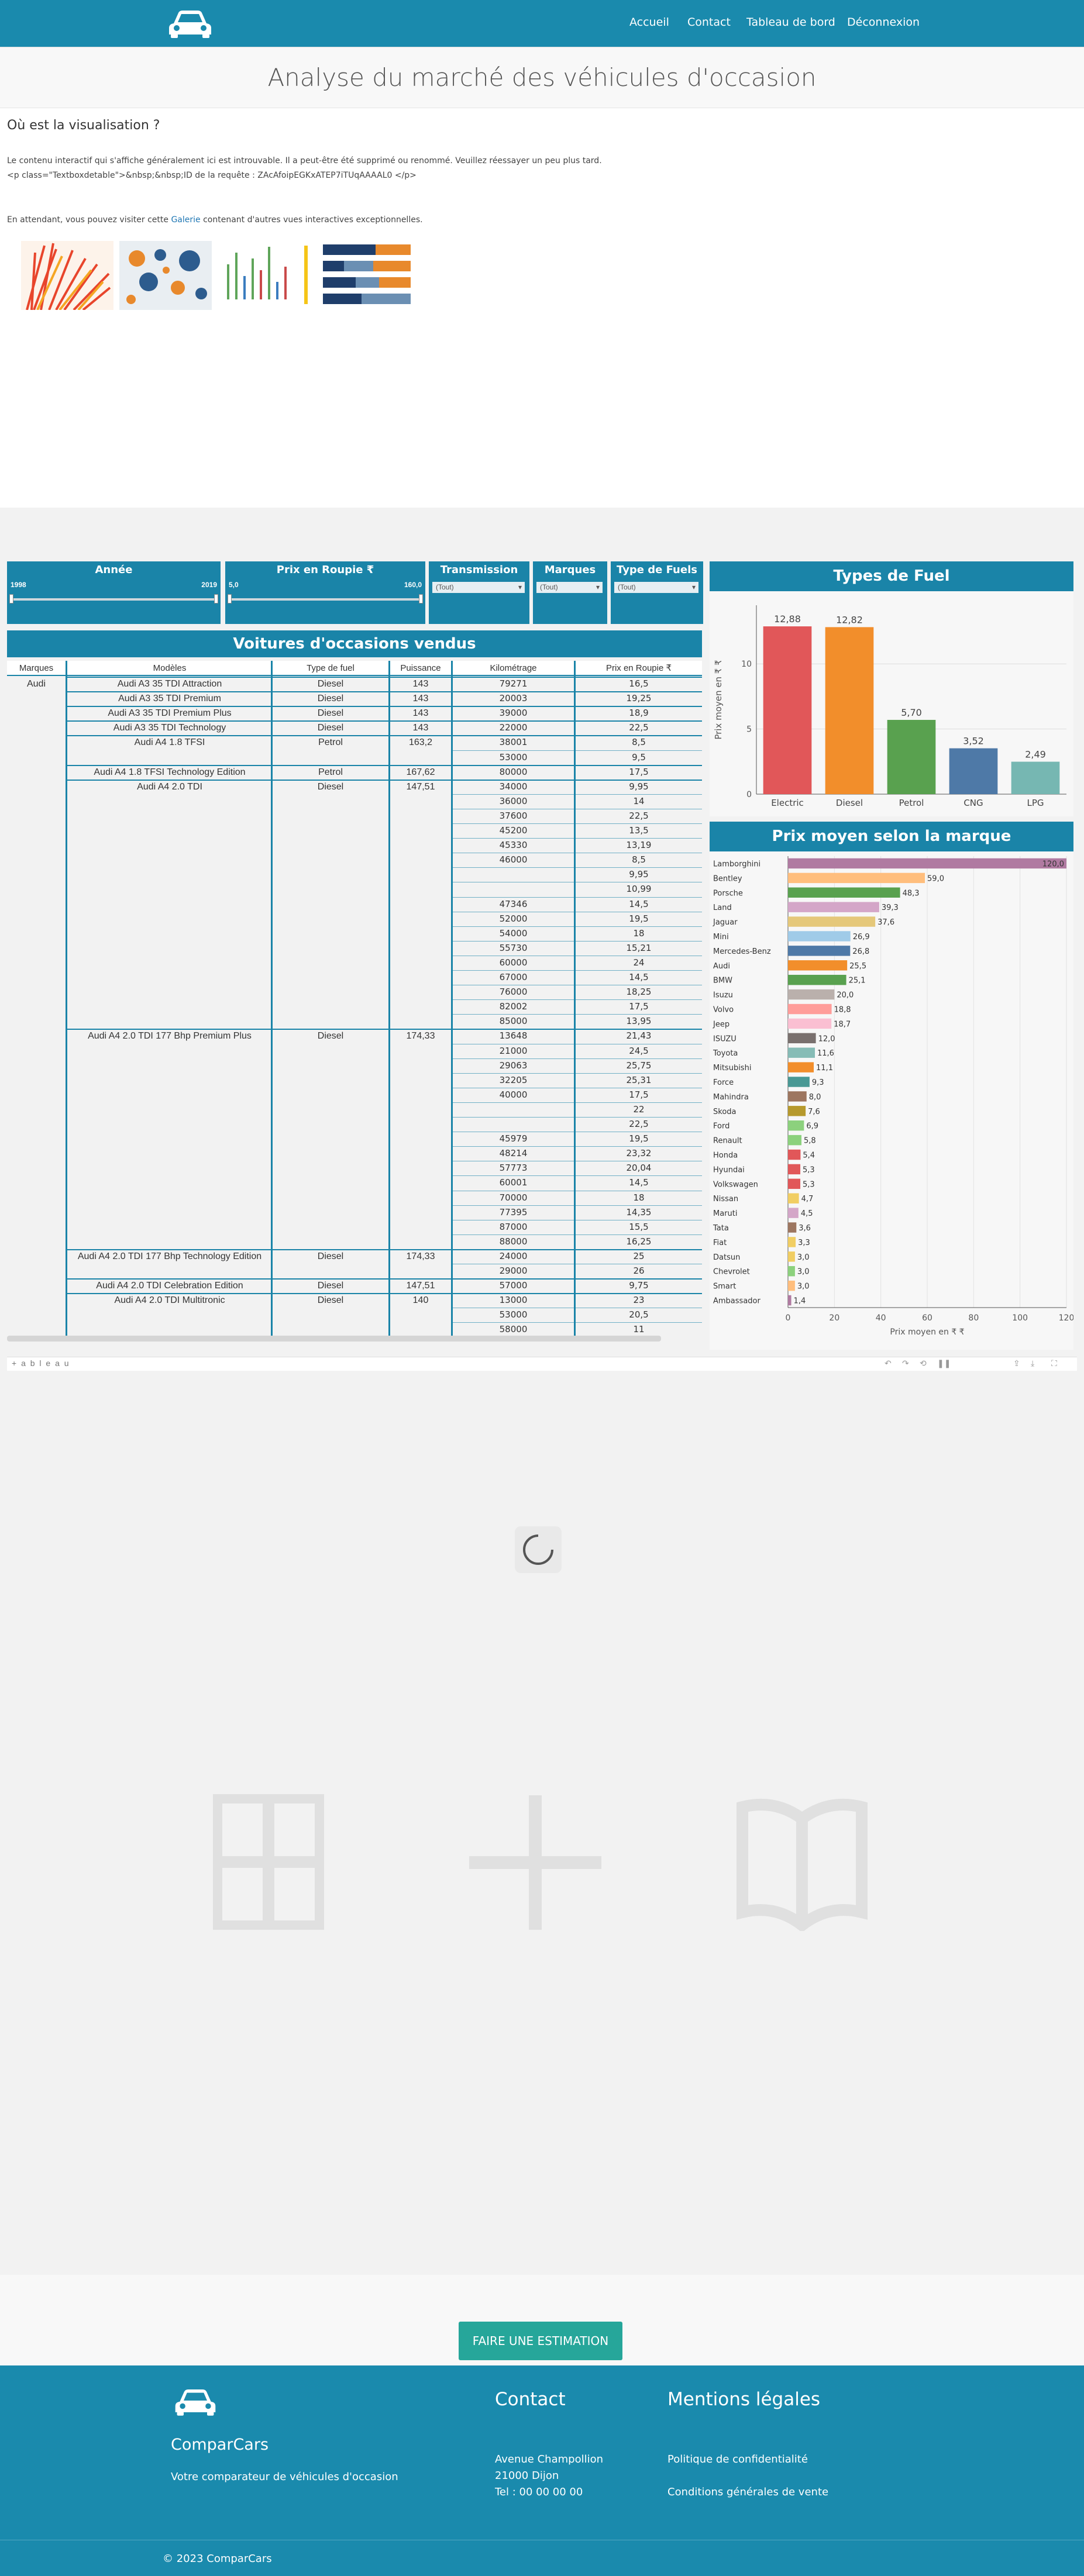  I want to click on filter-marques: Marques (Tout), so click(570, 592).